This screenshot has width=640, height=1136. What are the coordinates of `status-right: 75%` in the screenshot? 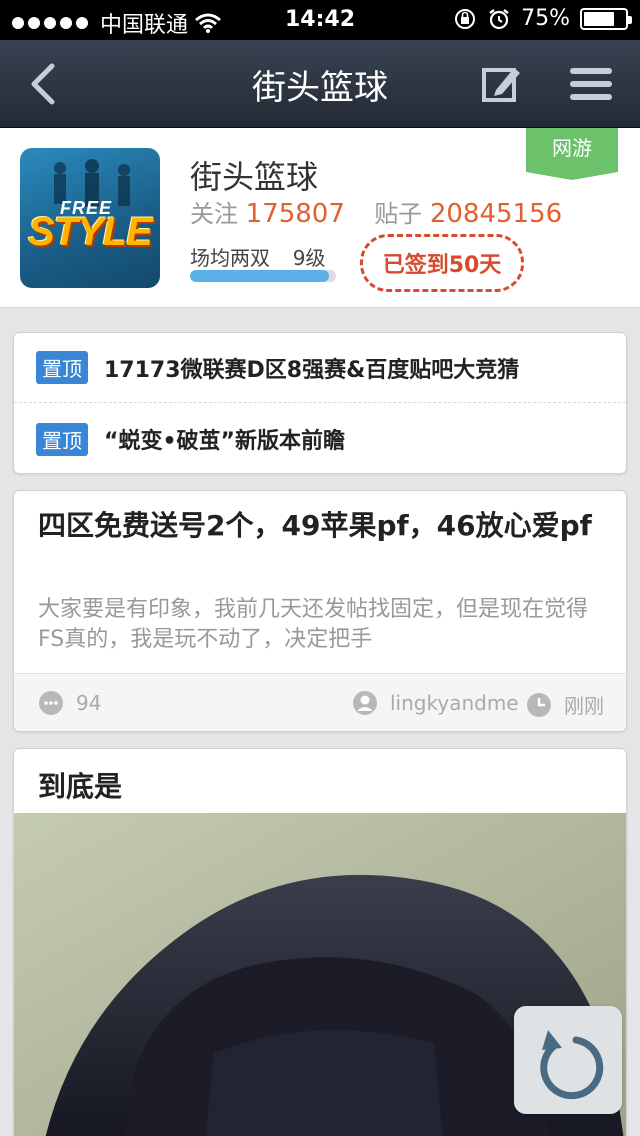 It's located at (542, 18).